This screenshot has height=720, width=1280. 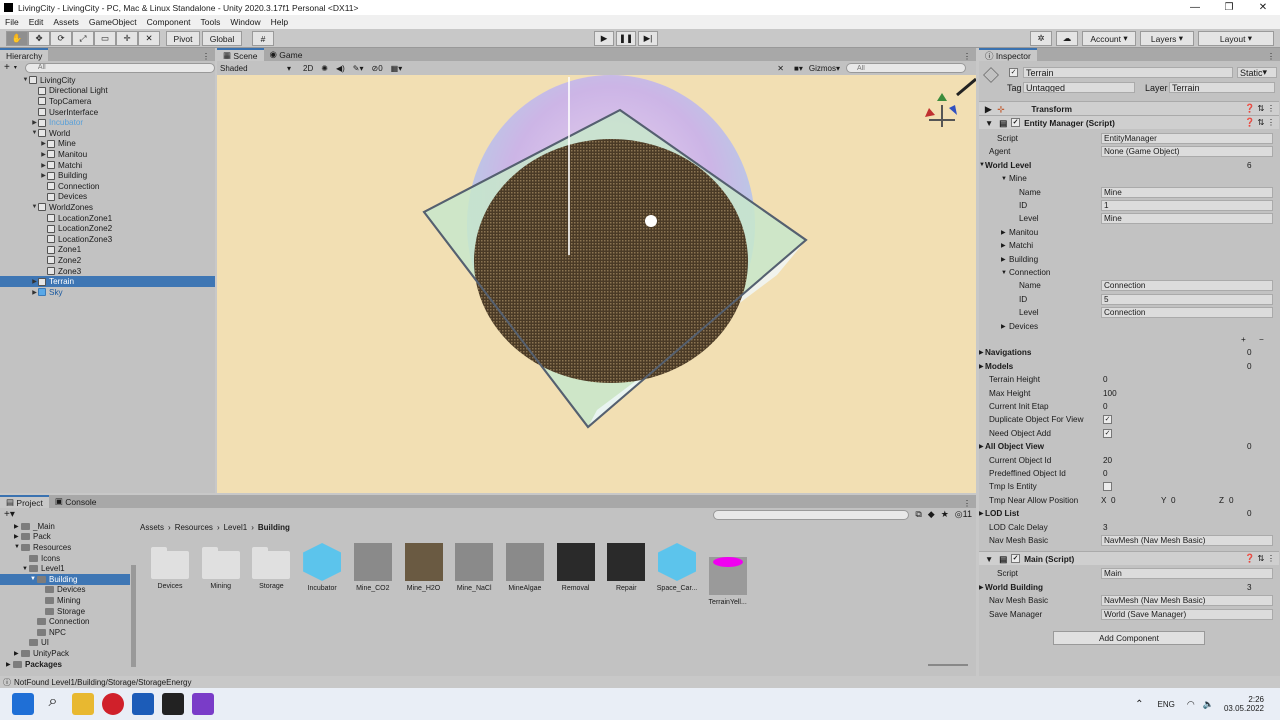 What do you see at coordinates (66, 22) in the screenshot?
I see `menu-assets: Assets` at bounding box center [66, 22].